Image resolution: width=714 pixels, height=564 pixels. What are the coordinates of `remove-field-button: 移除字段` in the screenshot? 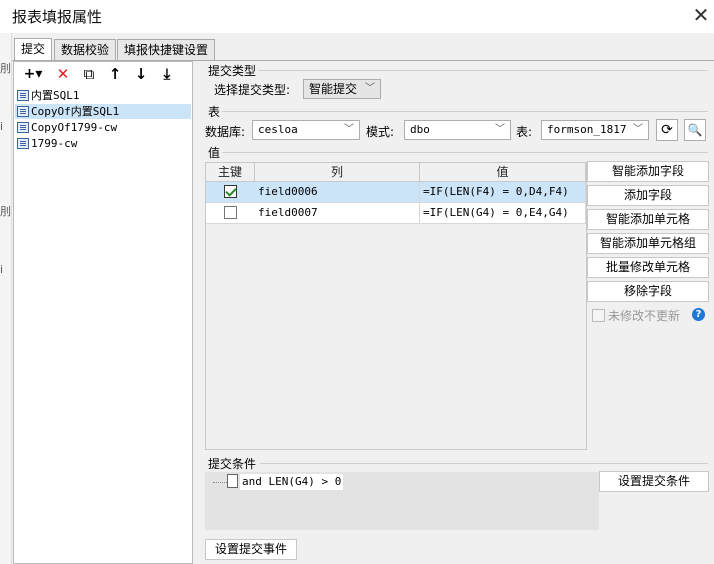 It's located at (648, 291).